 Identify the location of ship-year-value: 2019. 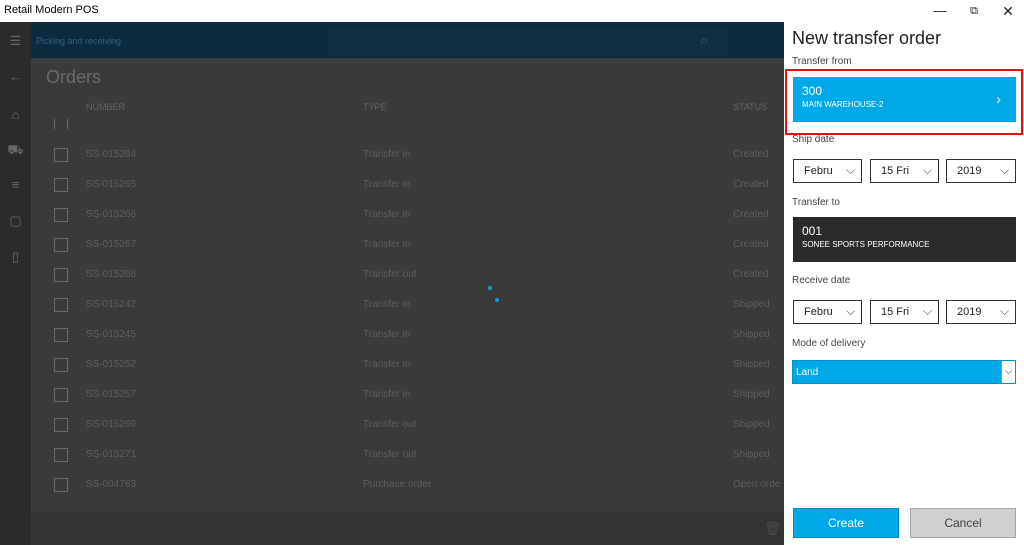
(969, 171).